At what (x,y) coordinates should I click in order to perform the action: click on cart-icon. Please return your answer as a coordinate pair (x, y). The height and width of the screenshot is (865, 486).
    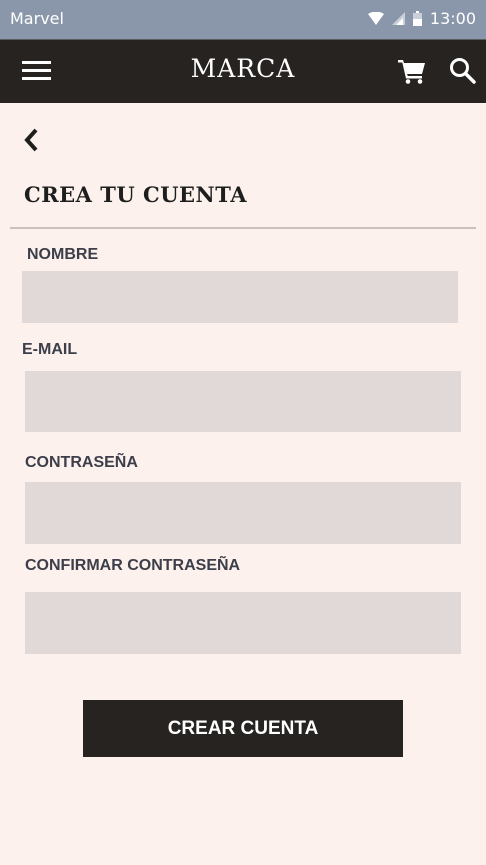
    Looking at the image, I should click on (412, 71).